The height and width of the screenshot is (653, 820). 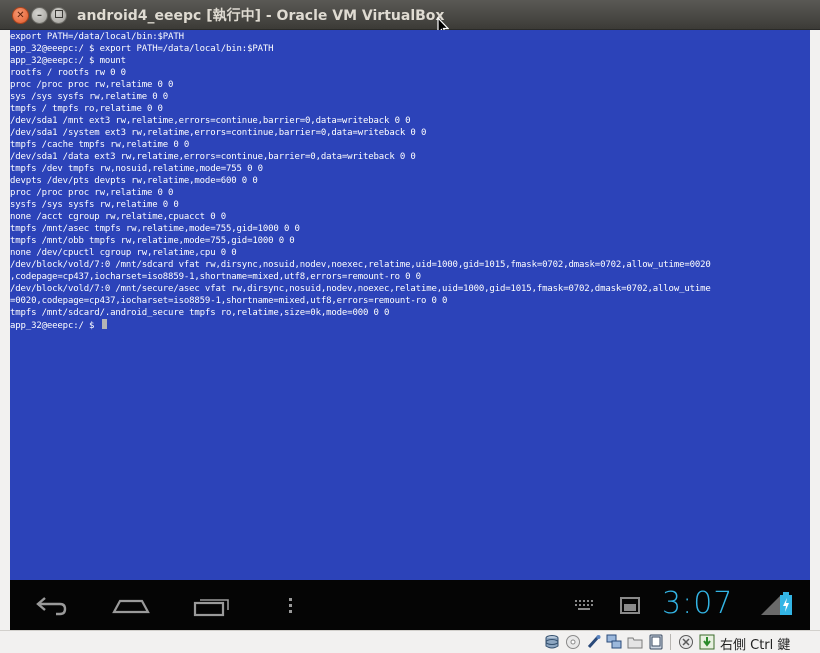 I want to click on minimize-button: –, so click(x=39, y=15).